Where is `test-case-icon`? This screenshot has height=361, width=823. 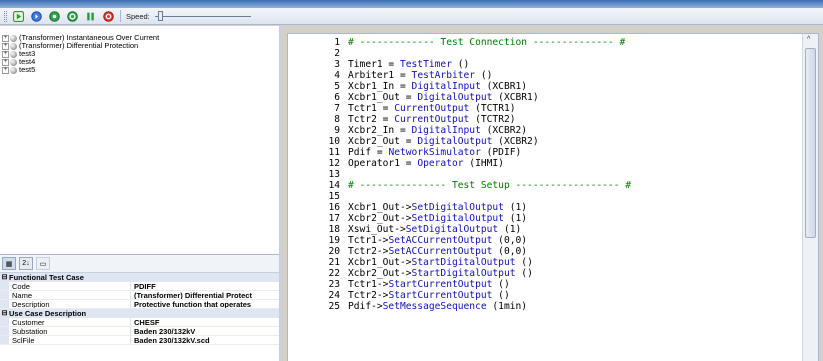
test-case-icon is located at coordinates (13, 38).